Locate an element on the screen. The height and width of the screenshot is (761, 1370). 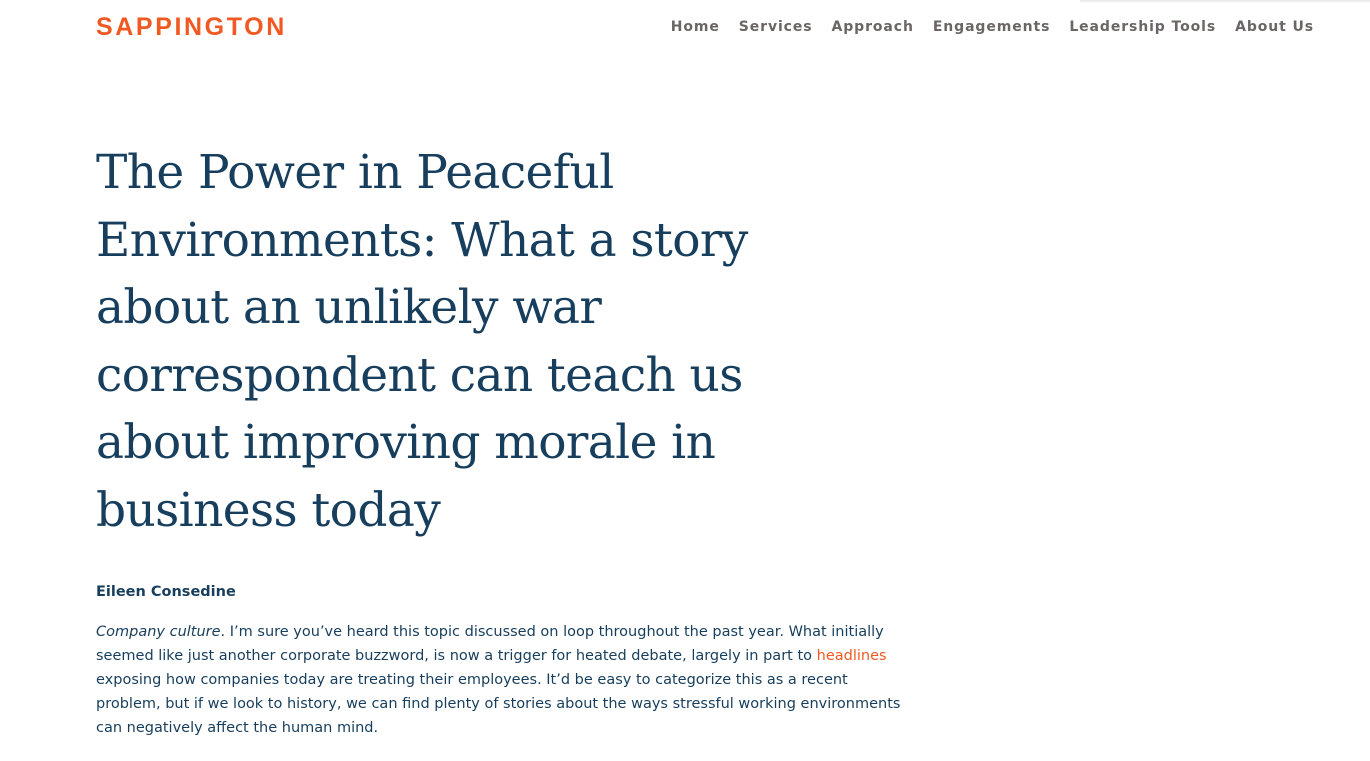
headlines-link: headlines is located at coordinates (852, 656).